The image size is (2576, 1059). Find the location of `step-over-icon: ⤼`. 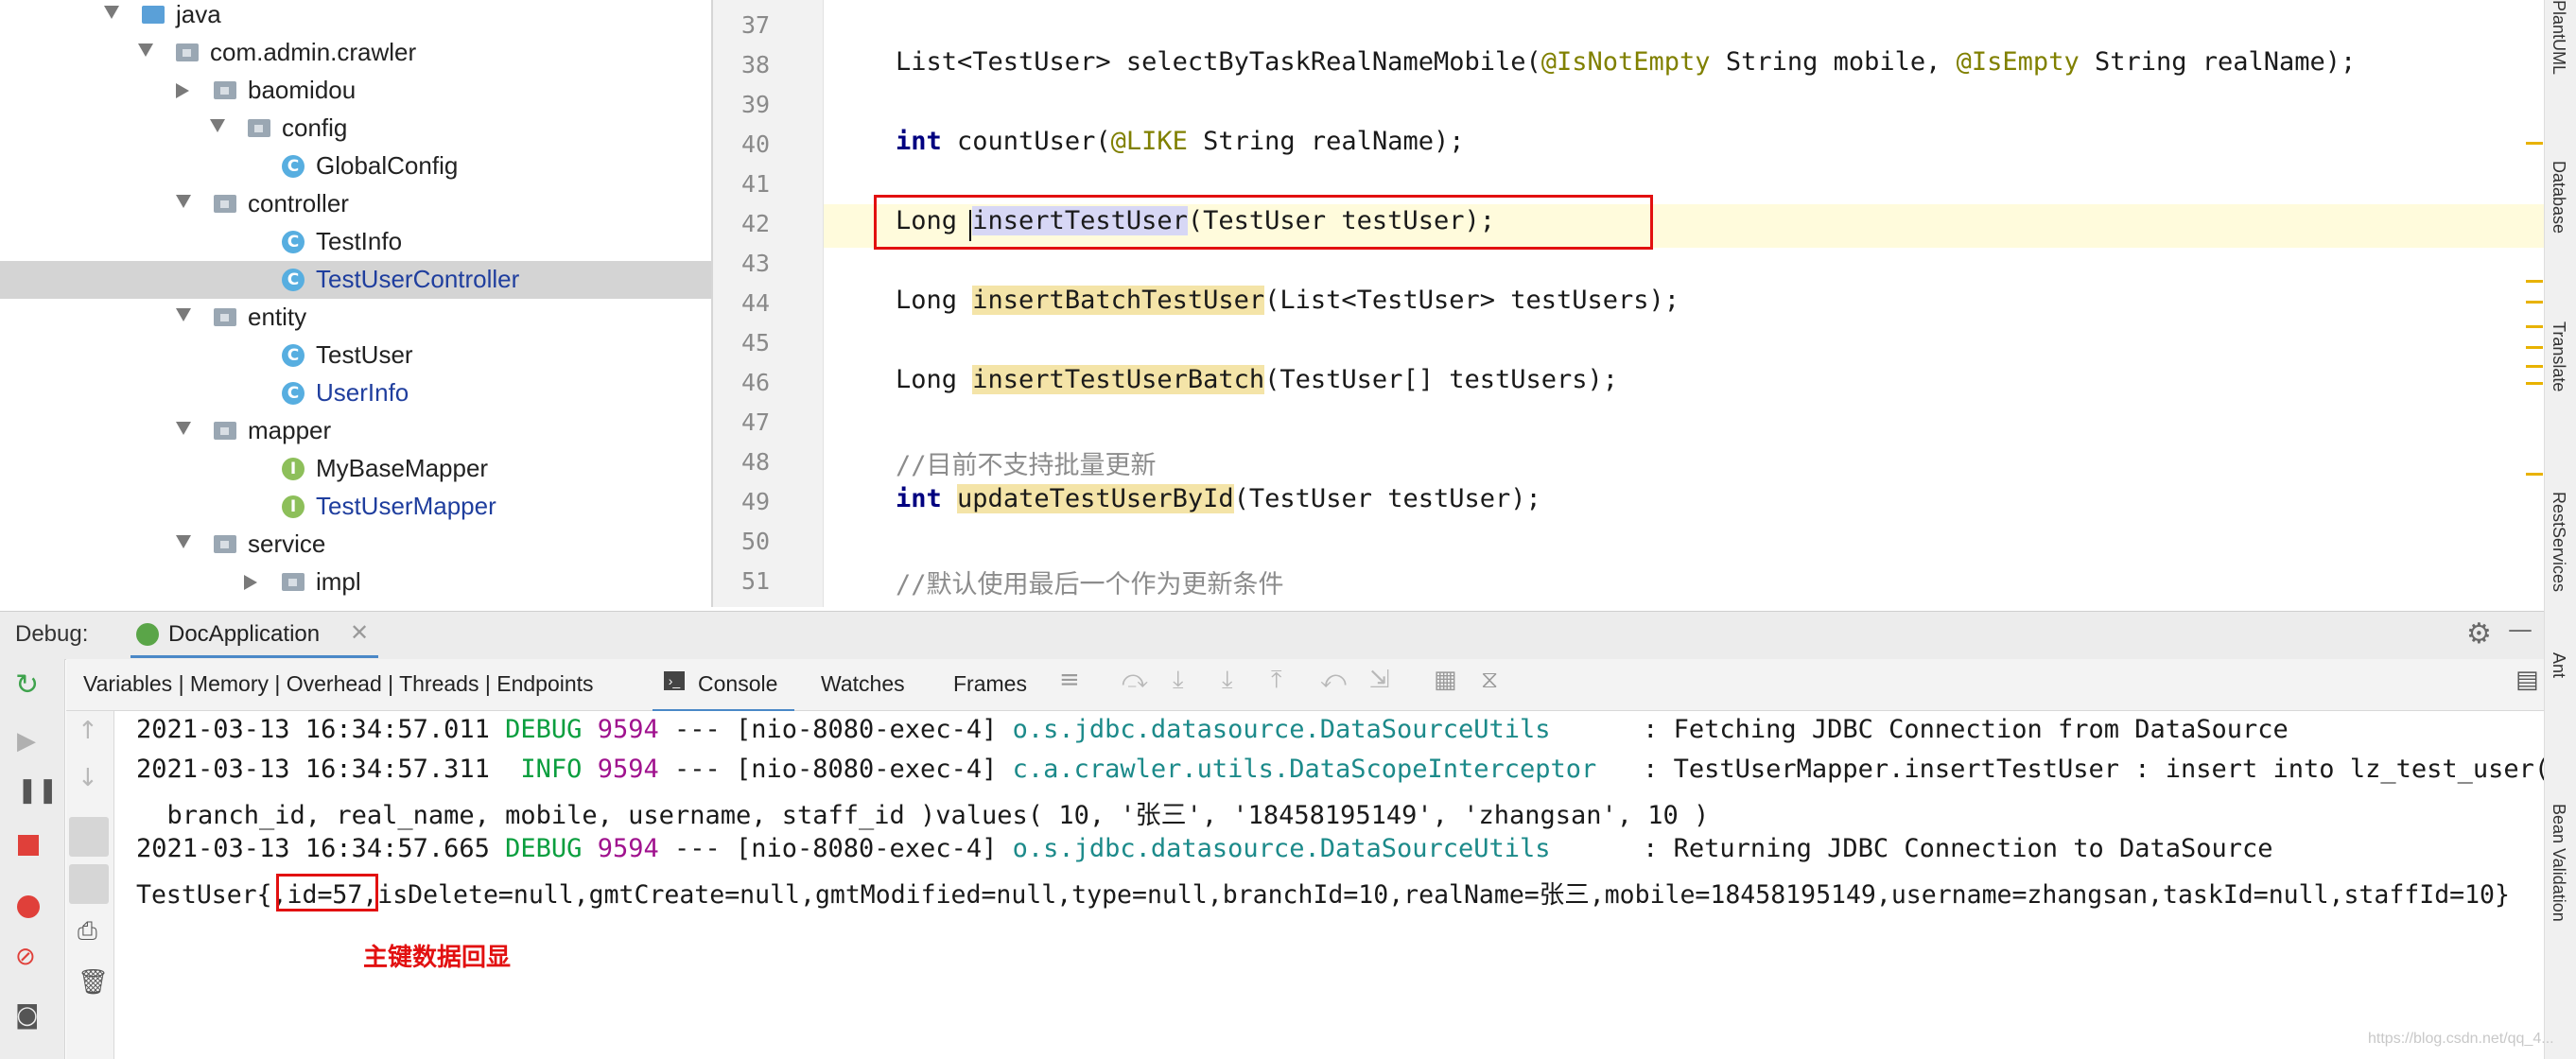

step-over-icon: ⤼ is located at coordinates (1135, 680).